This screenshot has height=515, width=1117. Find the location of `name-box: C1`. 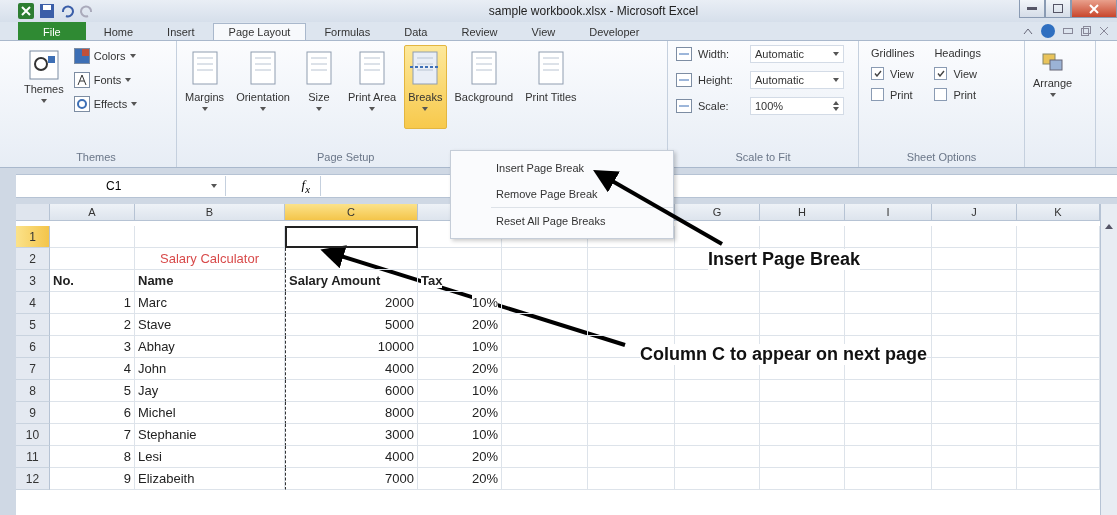

name-box: C1 is located at coordinates (121, 186).